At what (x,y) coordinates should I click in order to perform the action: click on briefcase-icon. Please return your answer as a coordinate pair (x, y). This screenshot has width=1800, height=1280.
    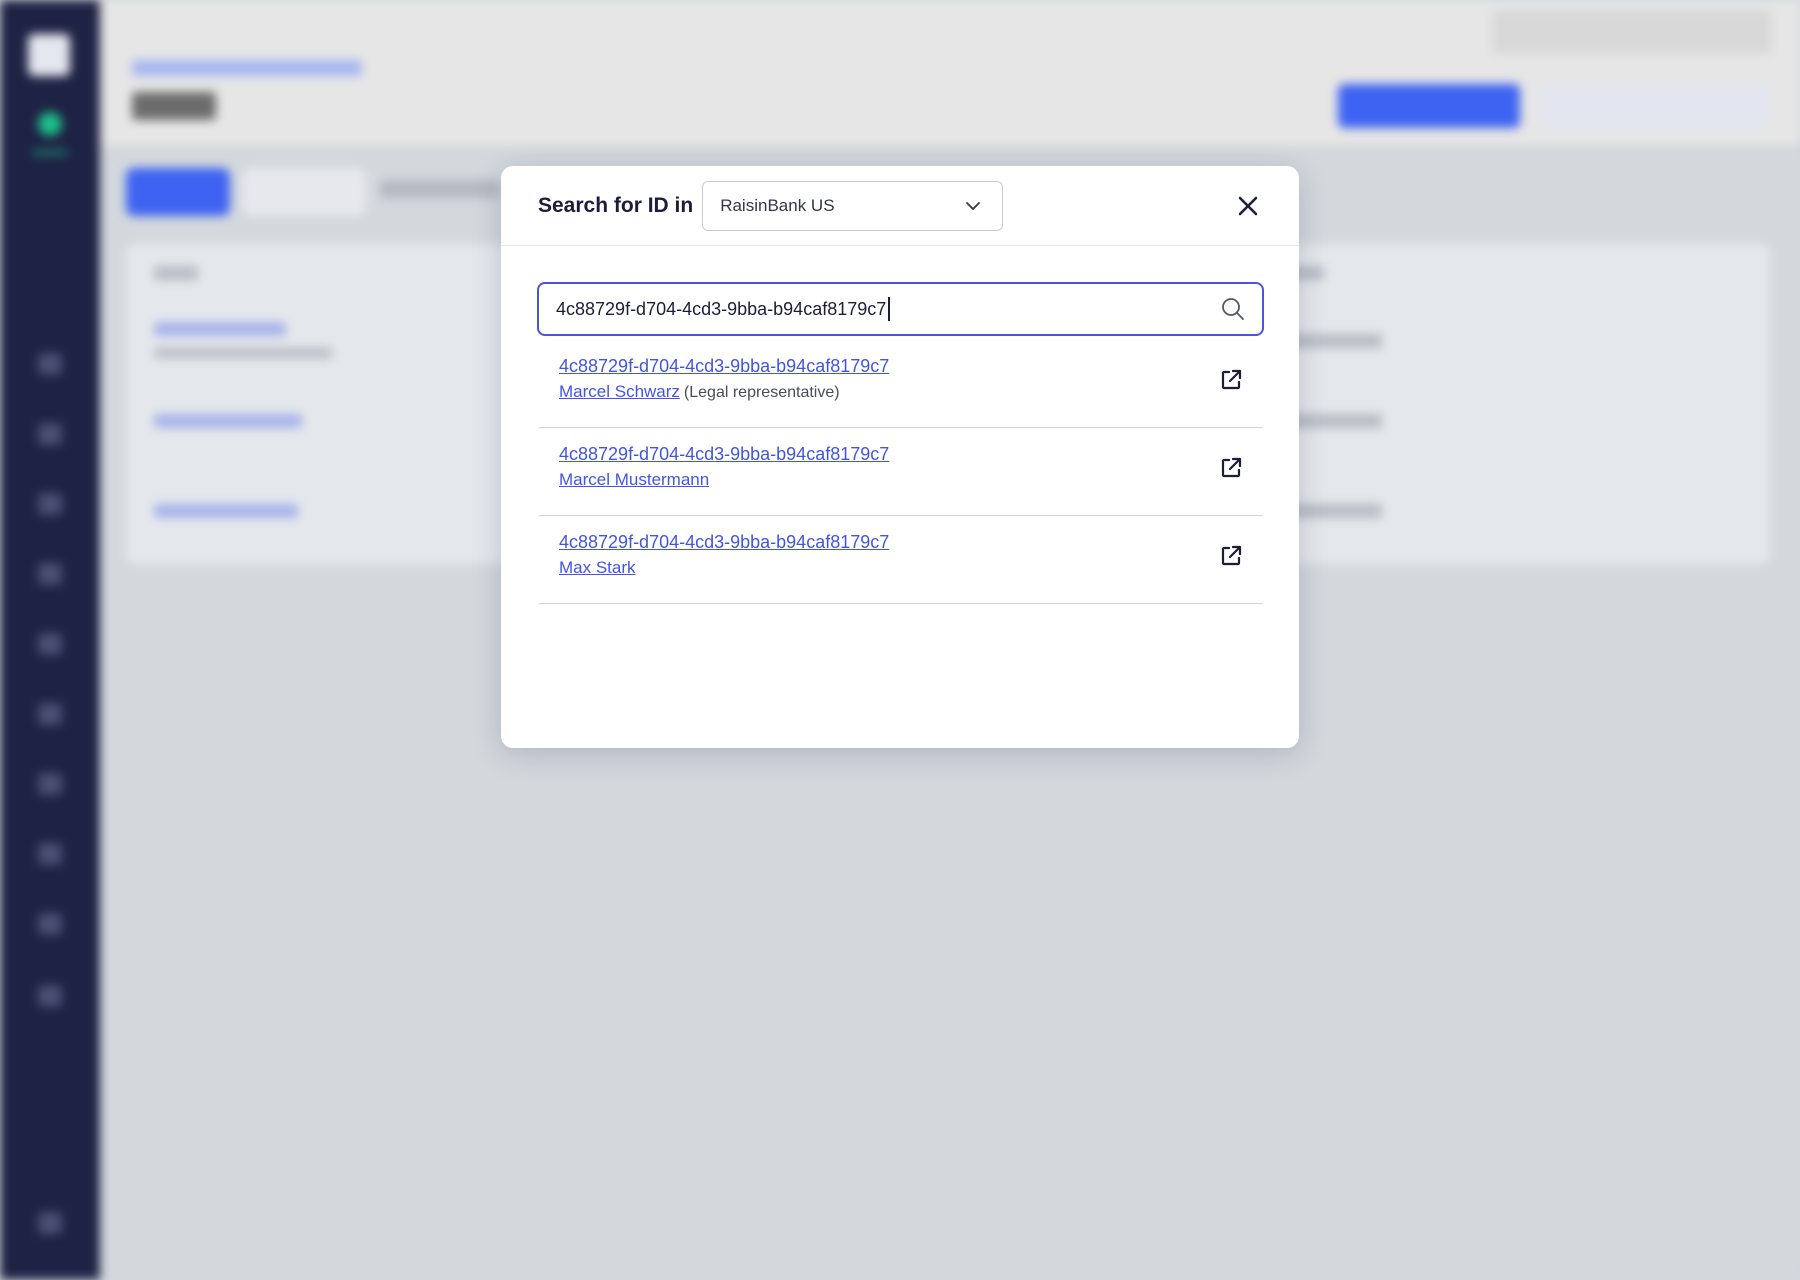
    Looking at the image, I should click on (50, 364).